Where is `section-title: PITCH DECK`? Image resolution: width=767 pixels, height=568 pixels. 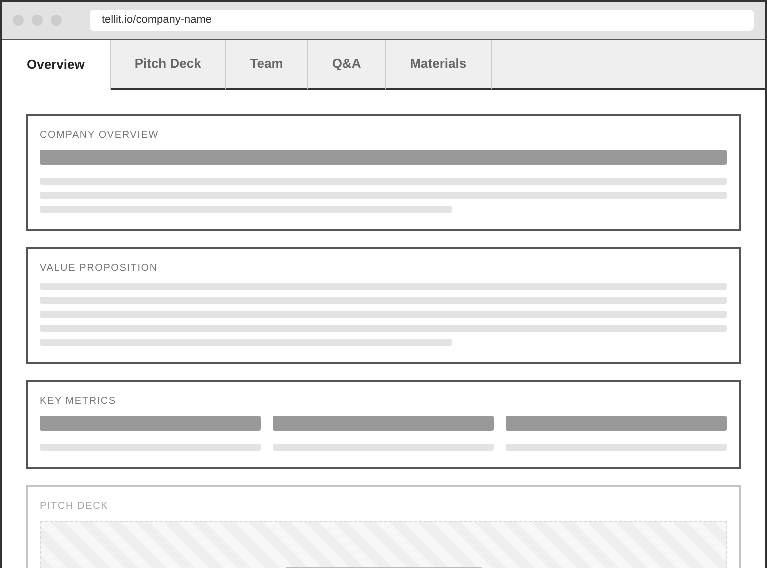
section-title: PITCH DECK is located at coordinates (75, 507).